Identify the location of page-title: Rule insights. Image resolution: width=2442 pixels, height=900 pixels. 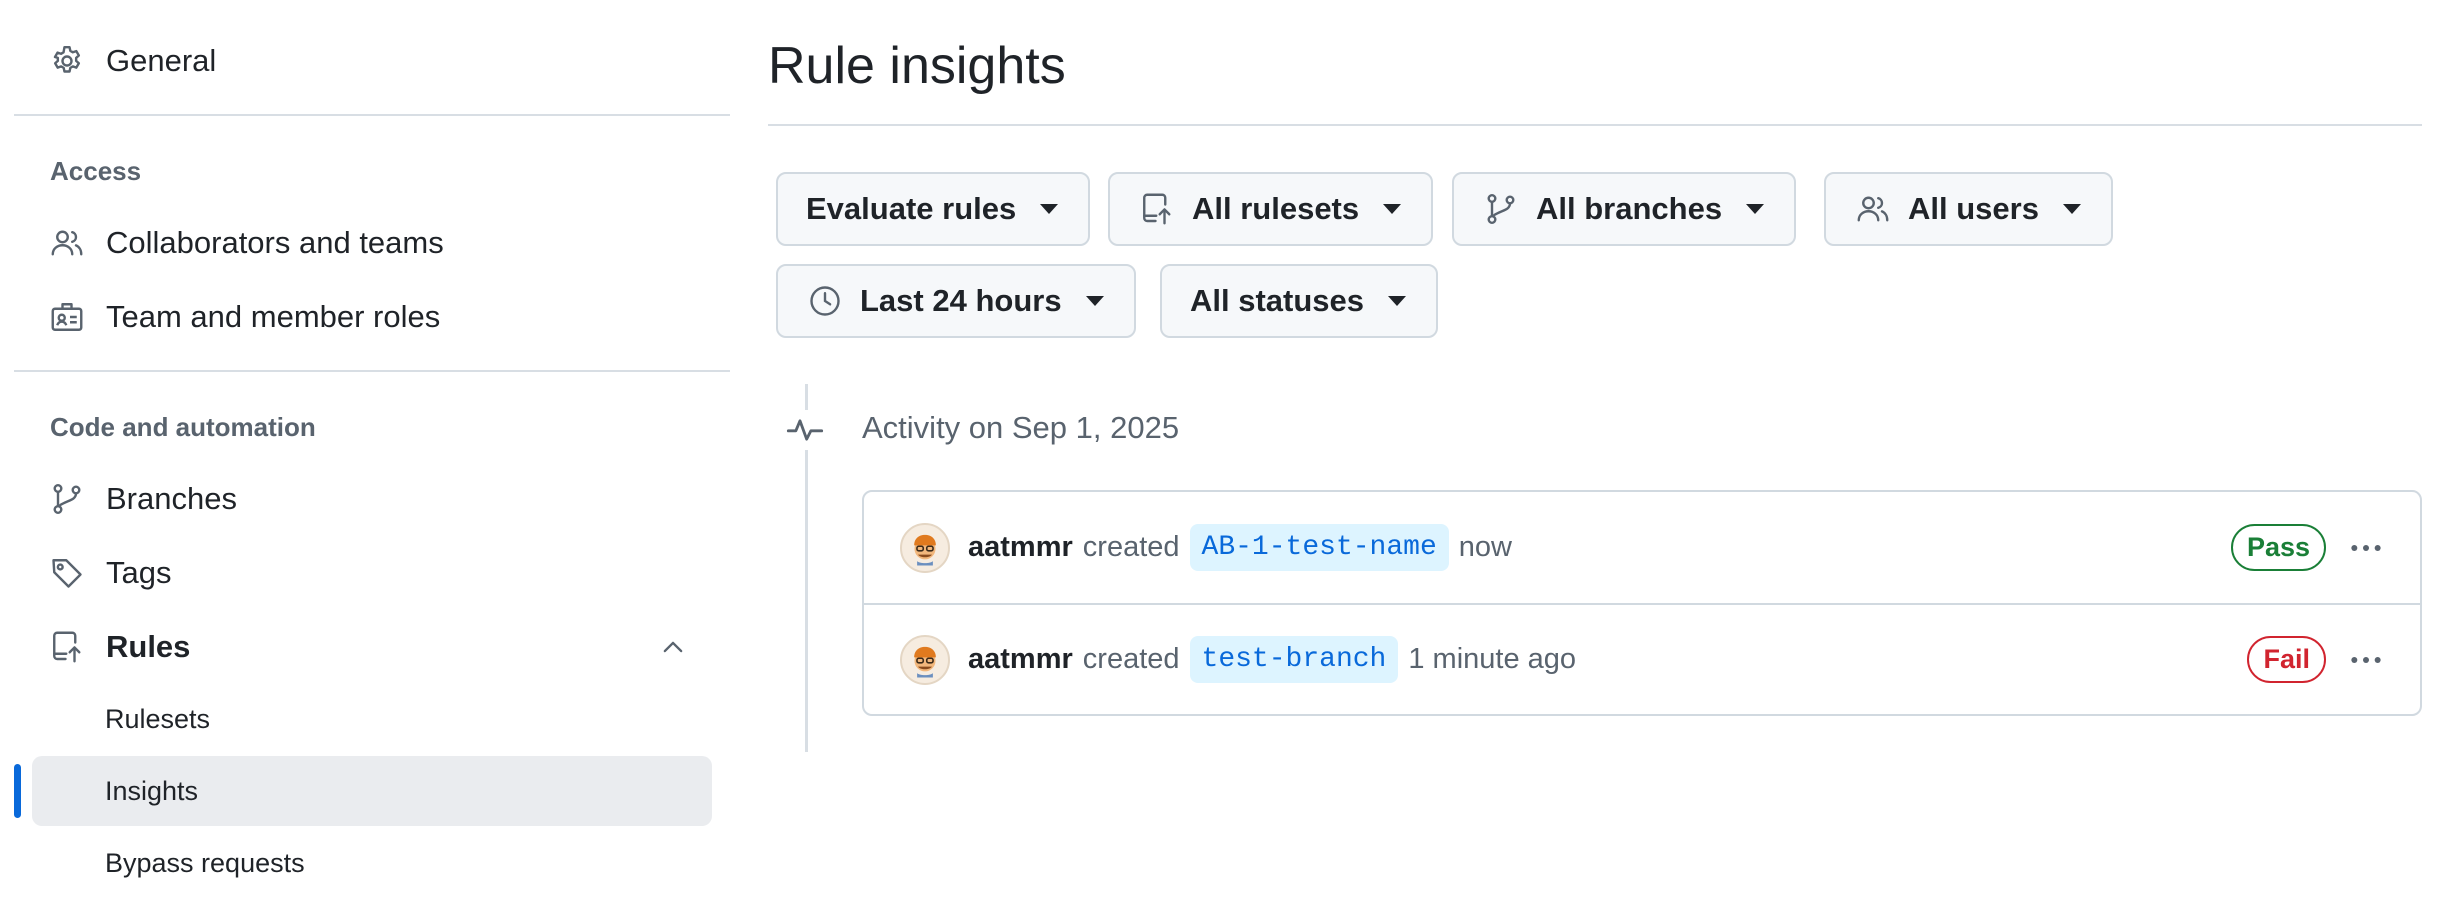
(917, 66).